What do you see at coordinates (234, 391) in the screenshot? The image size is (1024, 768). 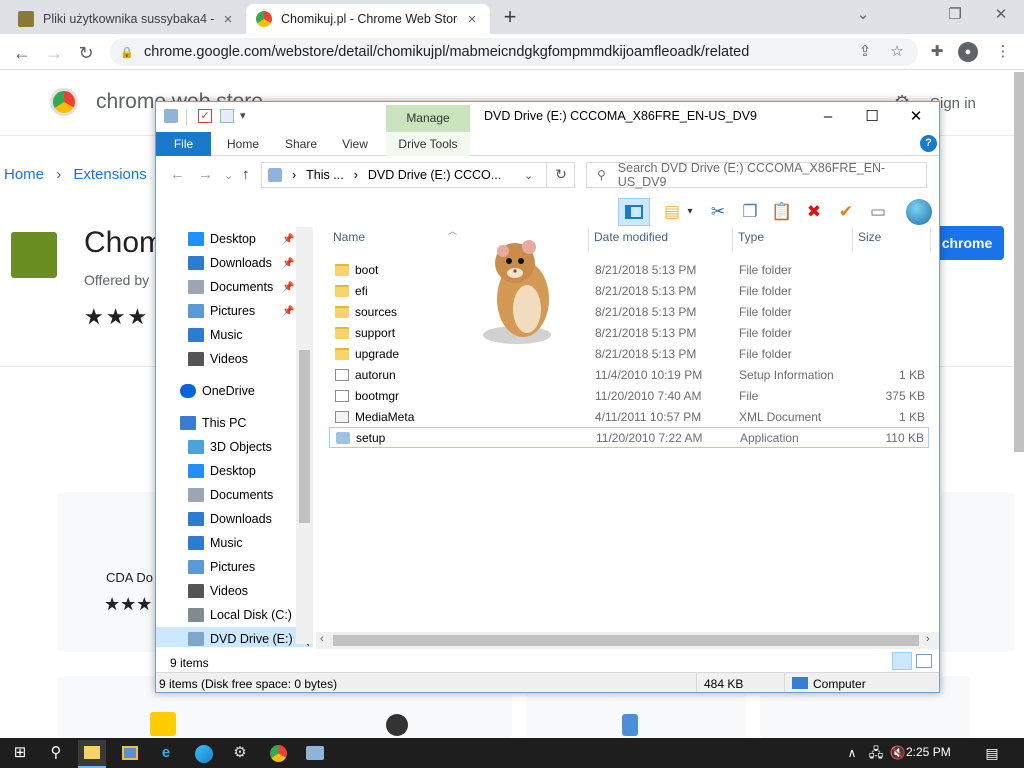 I see `nav-item-onedrive: OneDrive` at bounding box center [234, 391].